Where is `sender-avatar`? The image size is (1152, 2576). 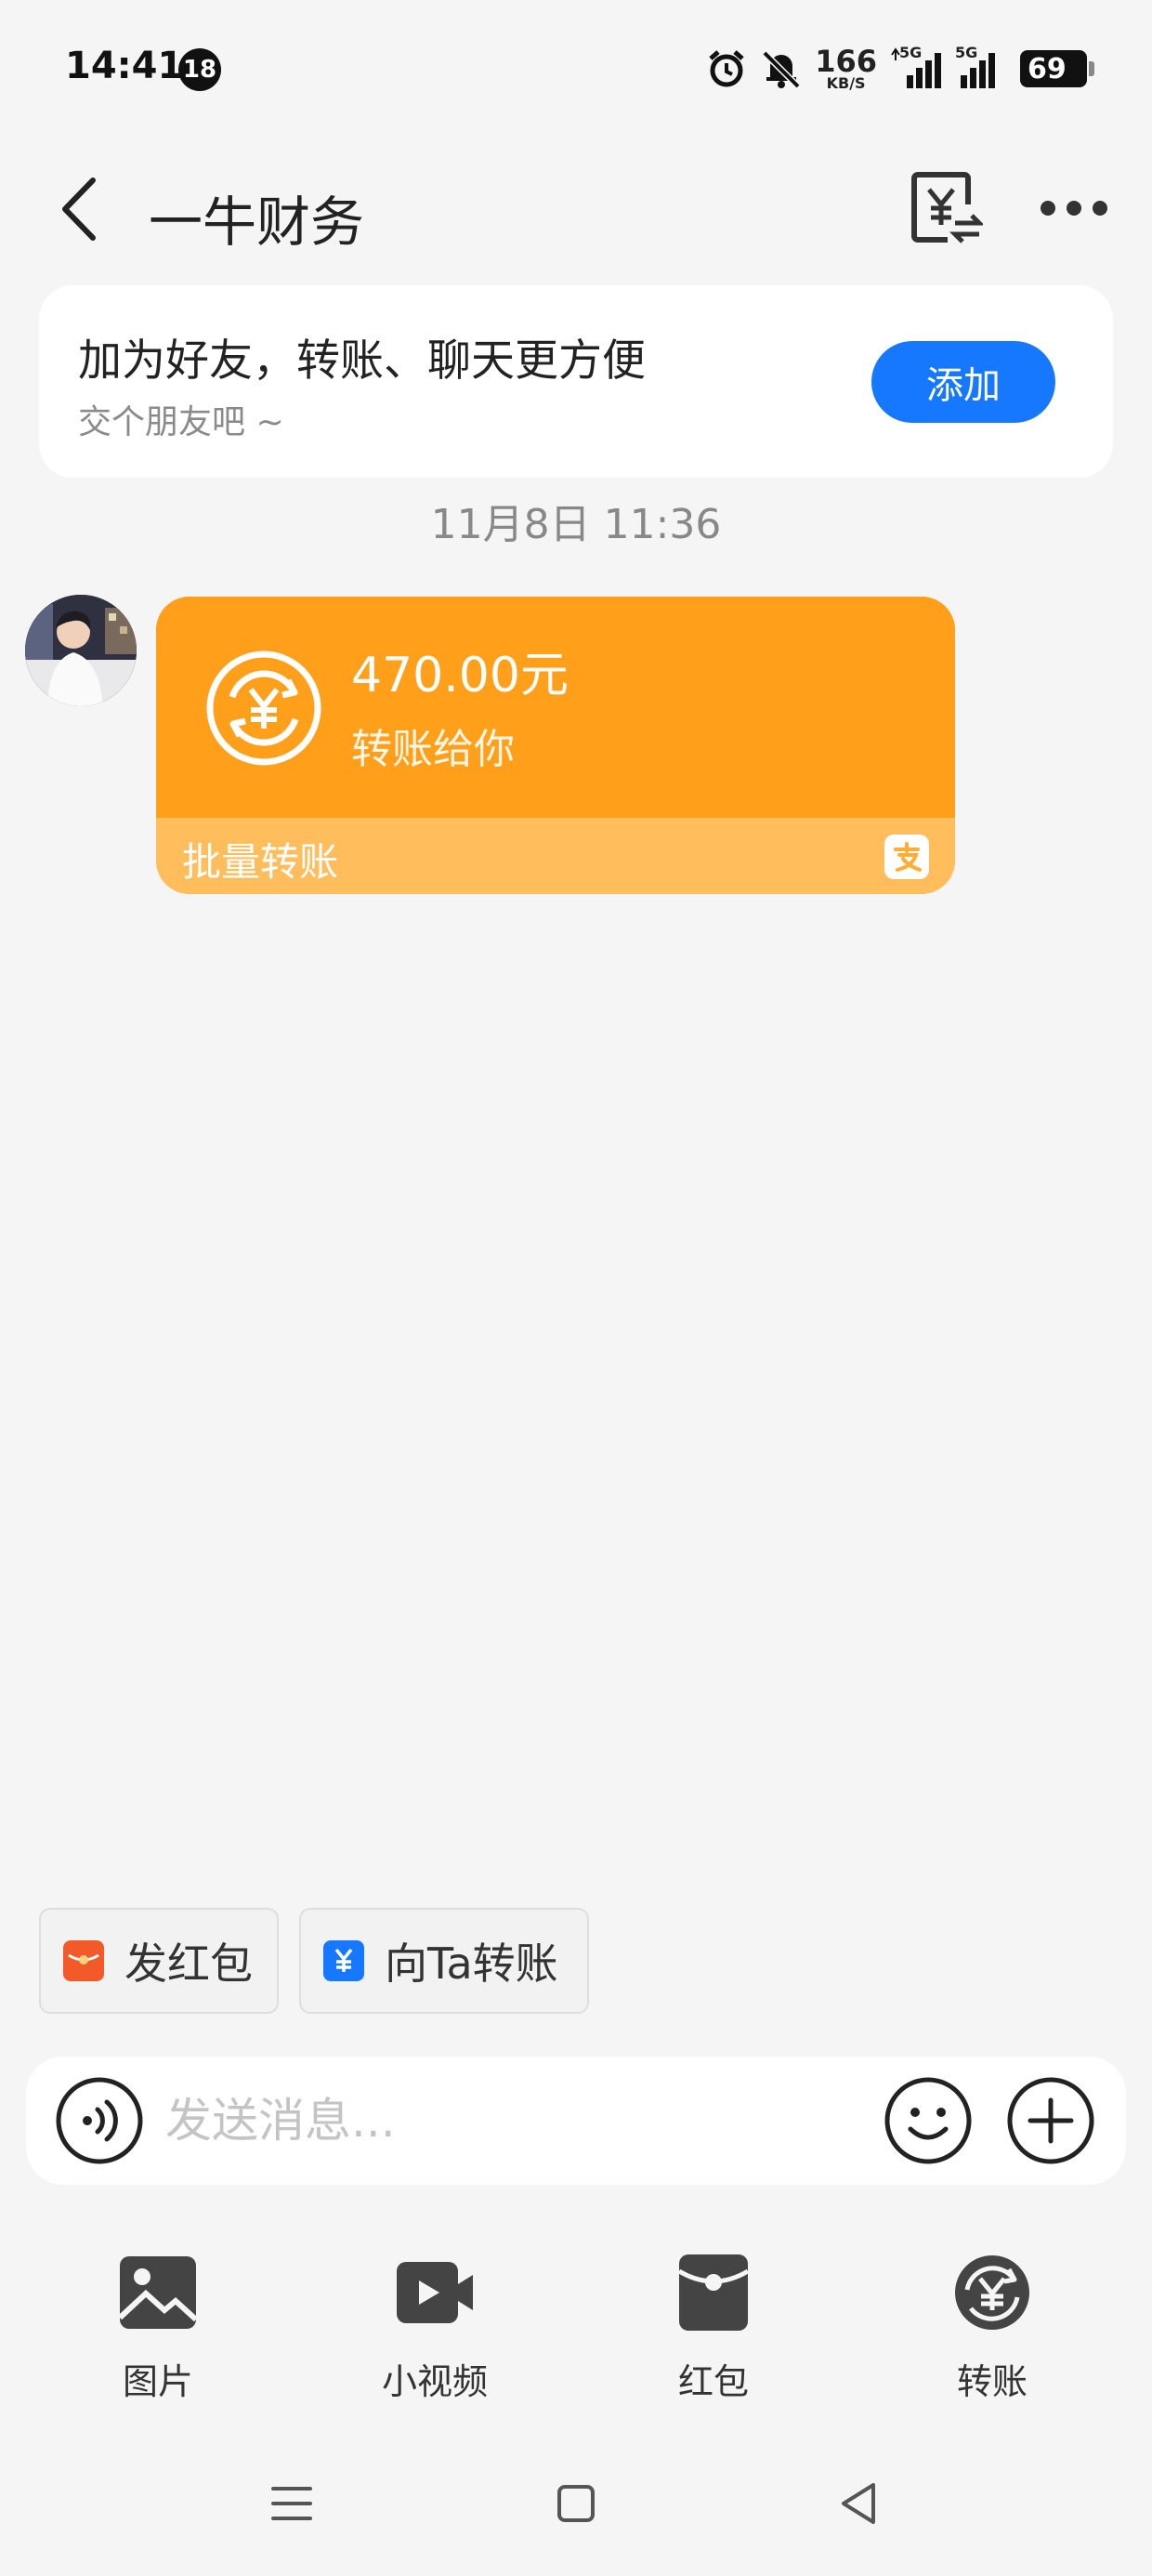
sender-avatar is located at coordinates (81, 650).